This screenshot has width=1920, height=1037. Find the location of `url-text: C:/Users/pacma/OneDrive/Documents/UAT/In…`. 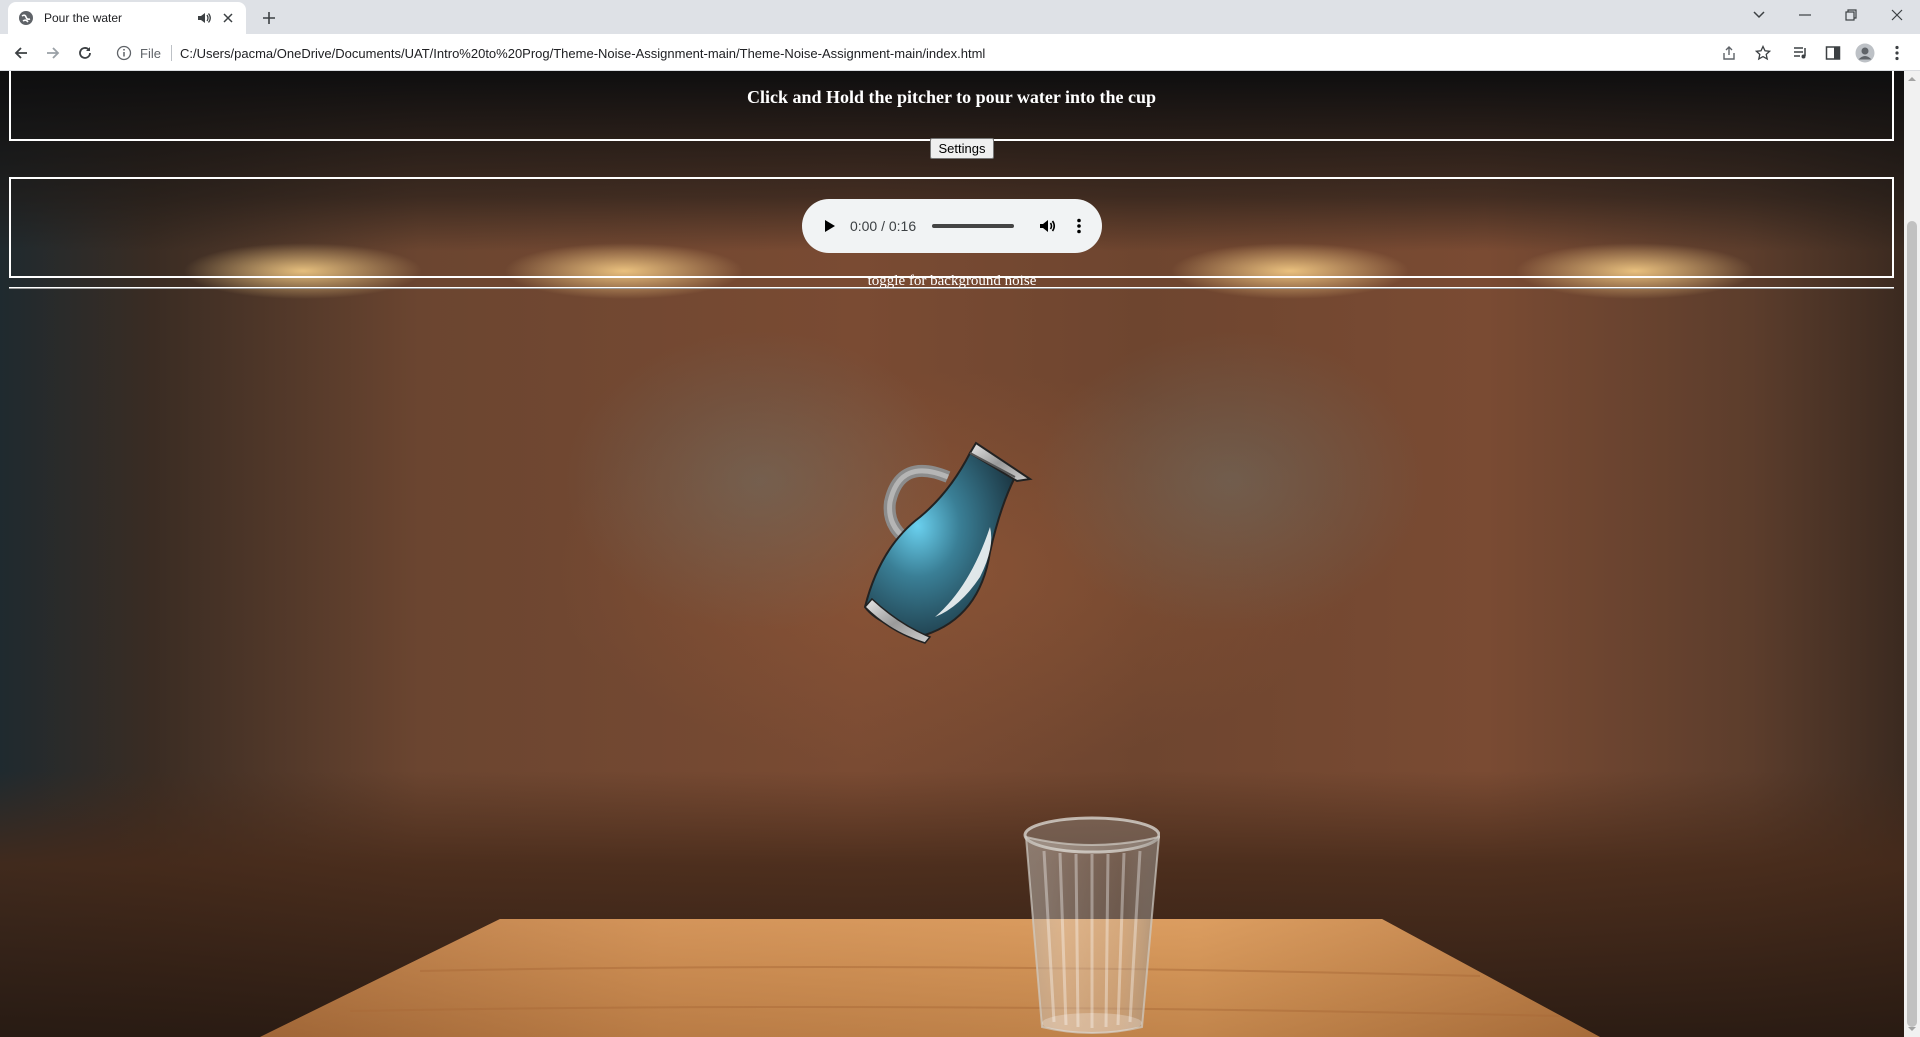

url-text: C:/Users/pacma/OneDrive/Documents/UAT/In… is located at coordinates (582, 53).